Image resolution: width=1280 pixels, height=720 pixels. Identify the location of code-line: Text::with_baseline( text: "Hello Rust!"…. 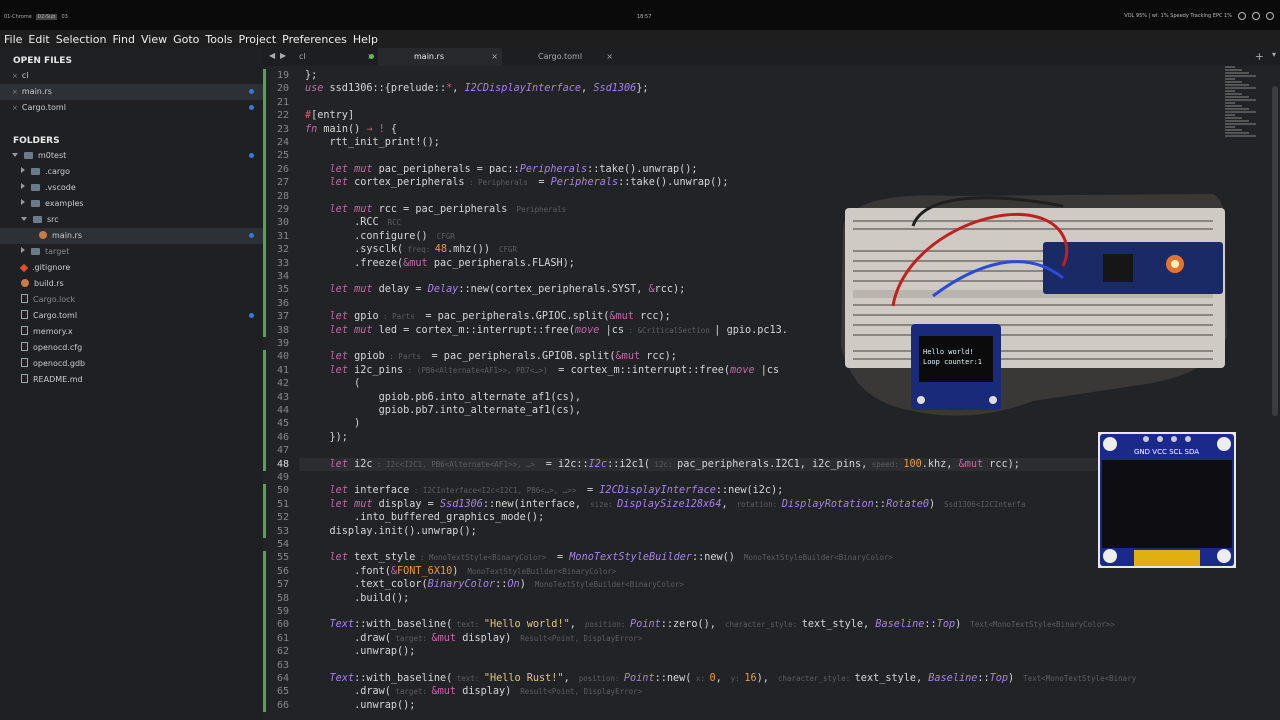
(721, 678).